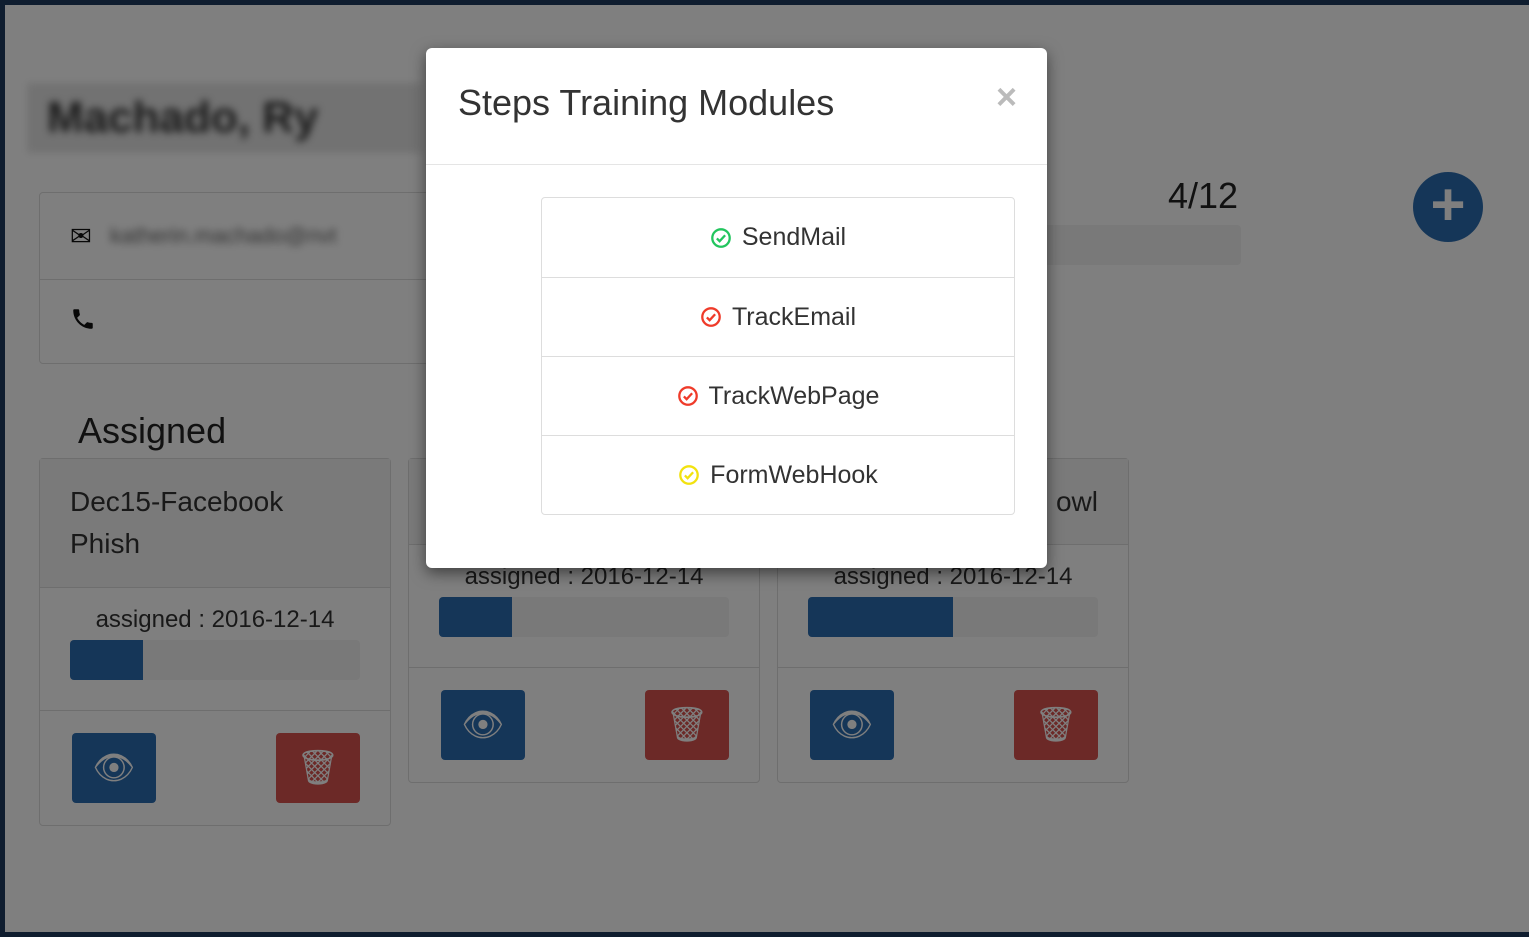 The width and height of the screenshot is (1529, 937). I want to click on module-item-formwebhook: FormWebHook, so click(778, 474).